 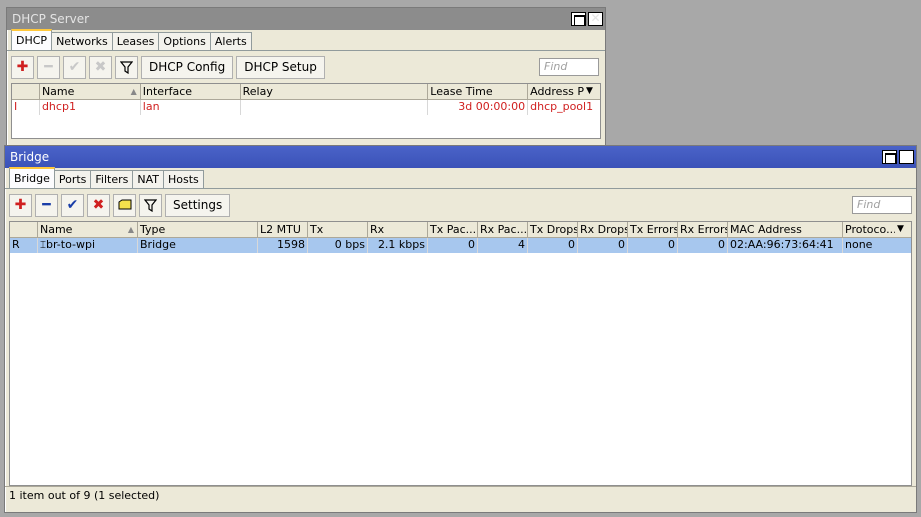 What do you see at coordinates (112, 179) in the screenshot?
I see `tab-filters: Filters` at bounding box center [112, 179].